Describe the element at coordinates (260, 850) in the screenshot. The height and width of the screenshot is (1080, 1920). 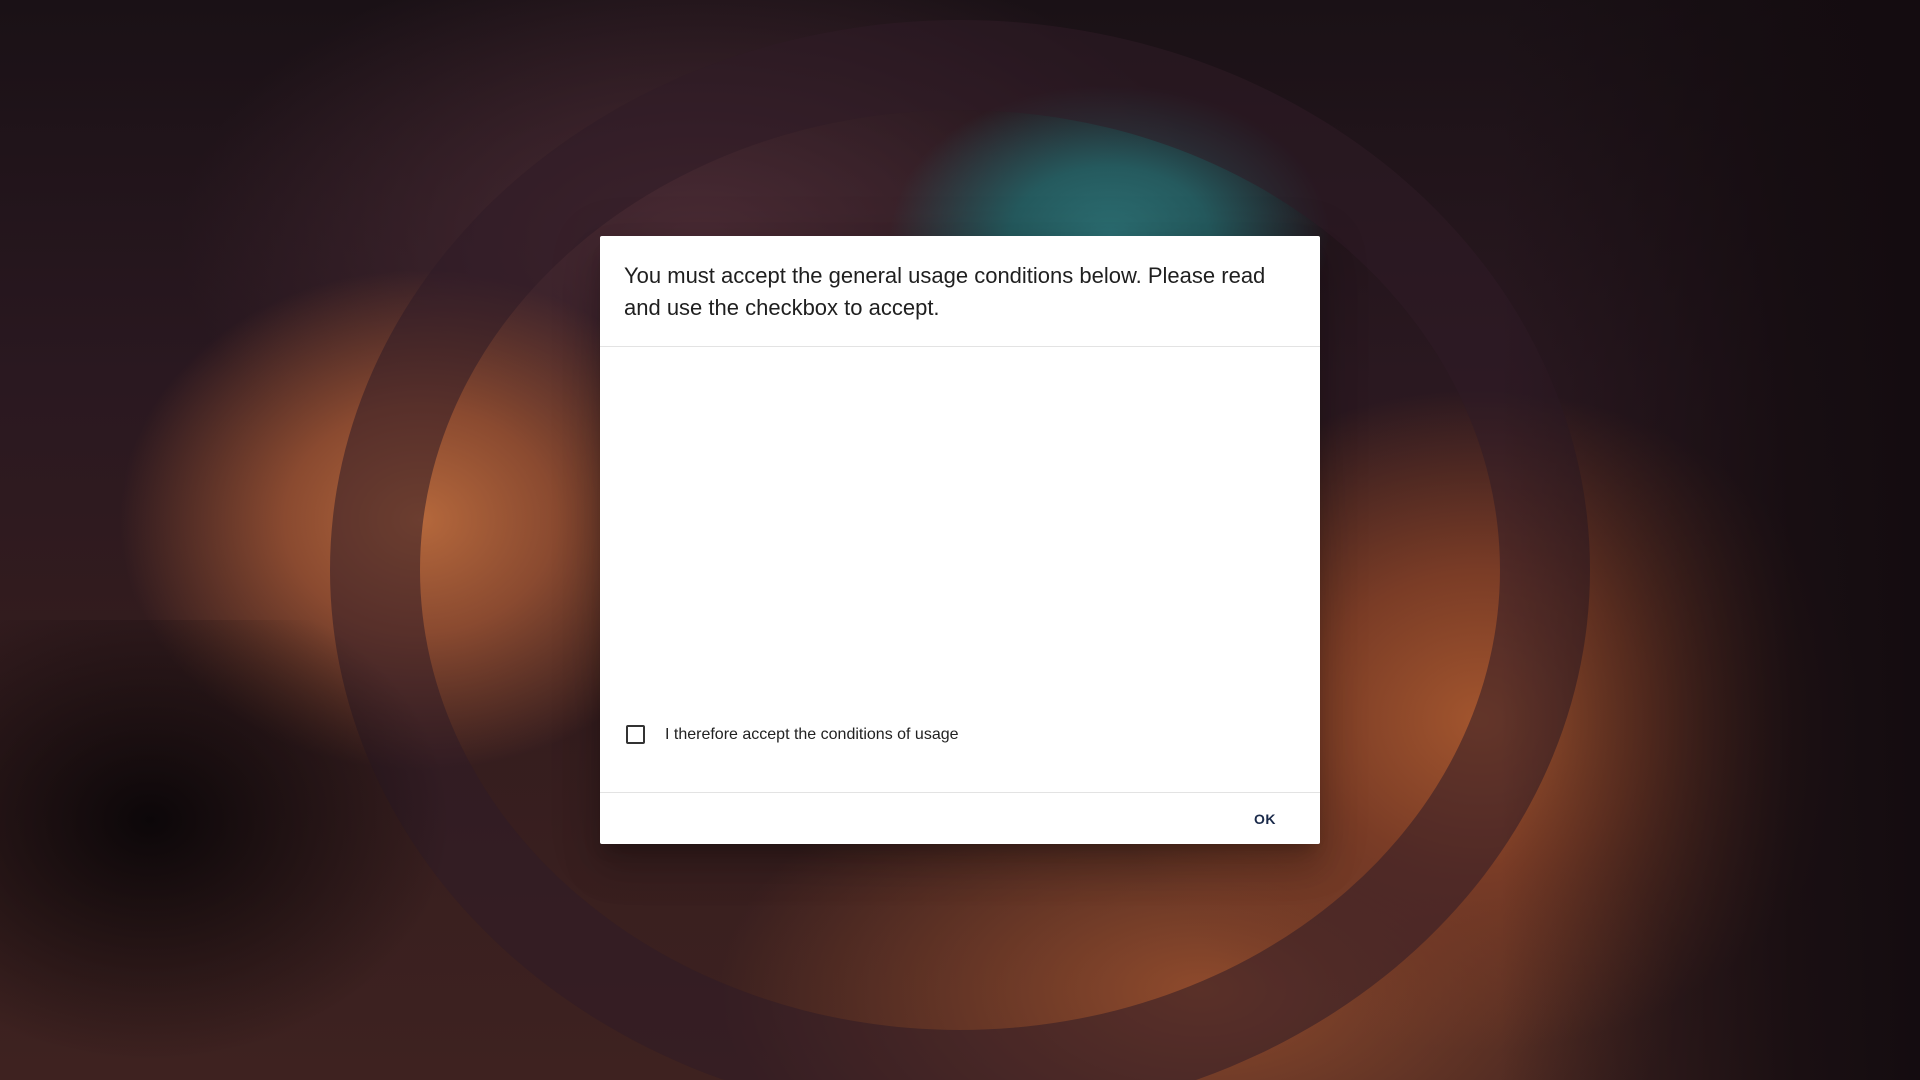
I see `wallpaper-shadow-left` at that location.